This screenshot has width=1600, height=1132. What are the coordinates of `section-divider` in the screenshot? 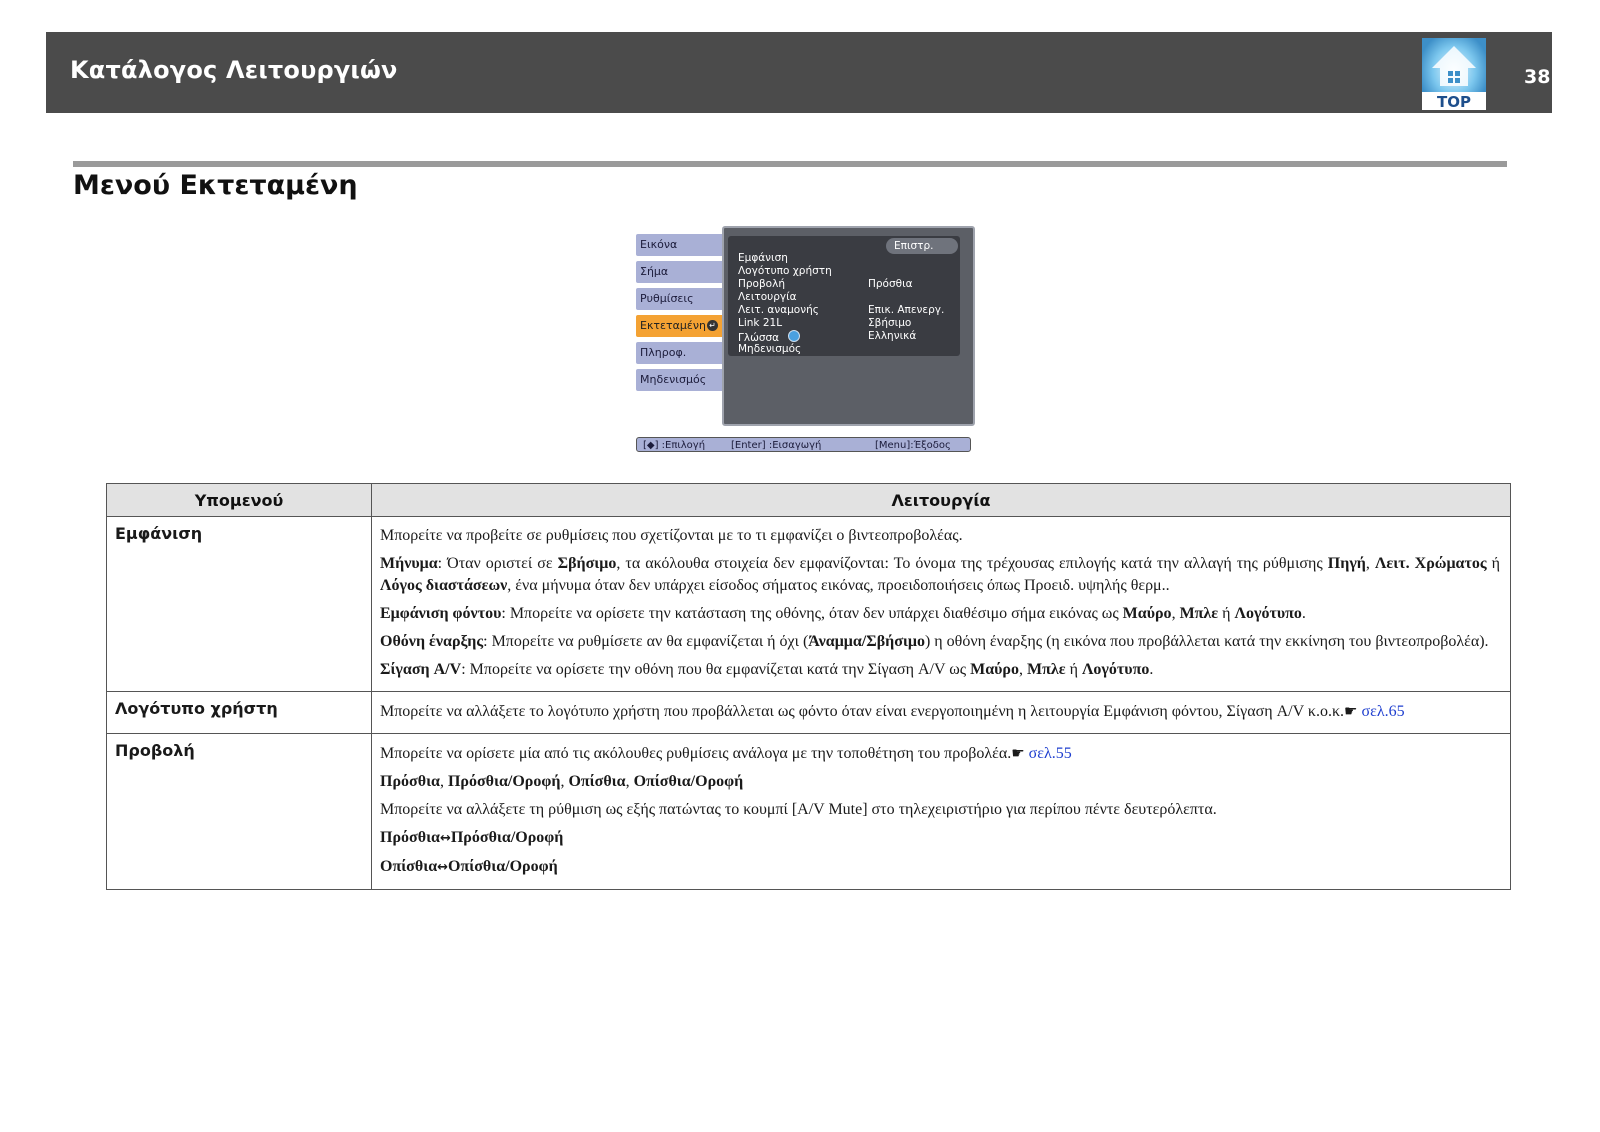 It's located at (790, 164).